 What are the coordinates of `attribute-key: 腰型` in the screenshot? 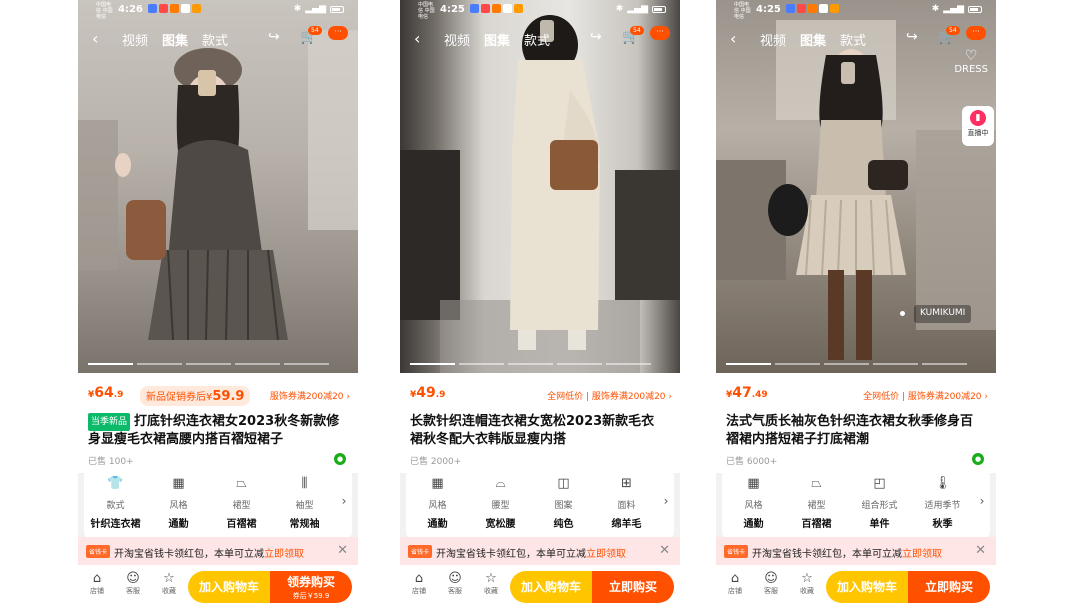 It's located at (500, 506).